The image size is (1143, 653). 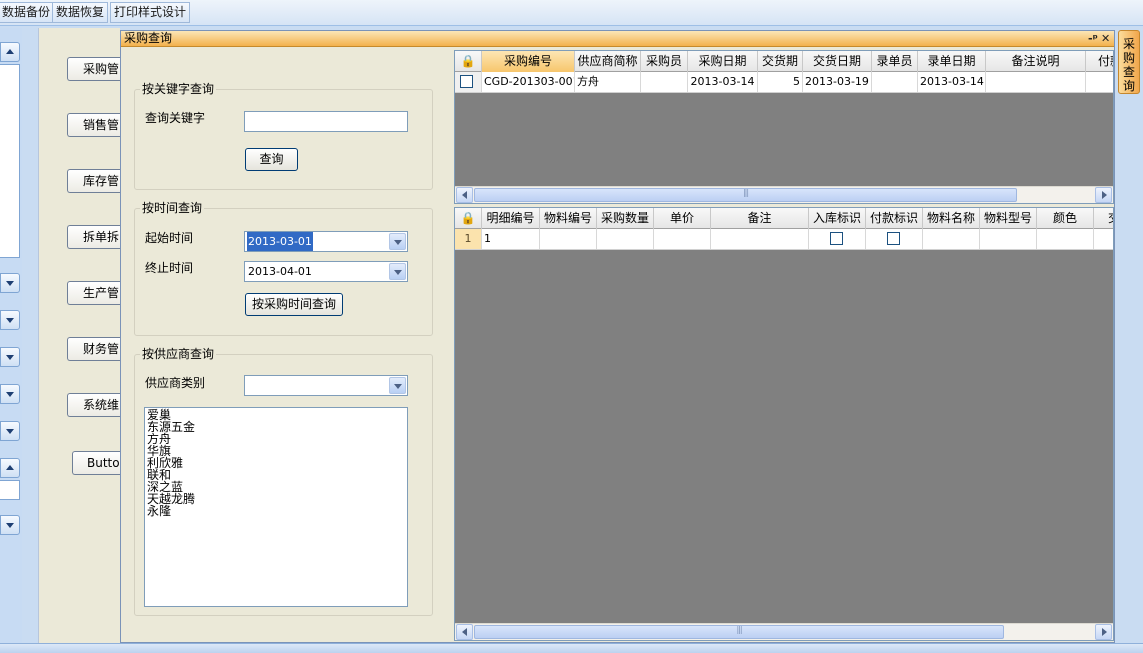 I want to click on chevron-up-icon, so click(x=10, y=467).